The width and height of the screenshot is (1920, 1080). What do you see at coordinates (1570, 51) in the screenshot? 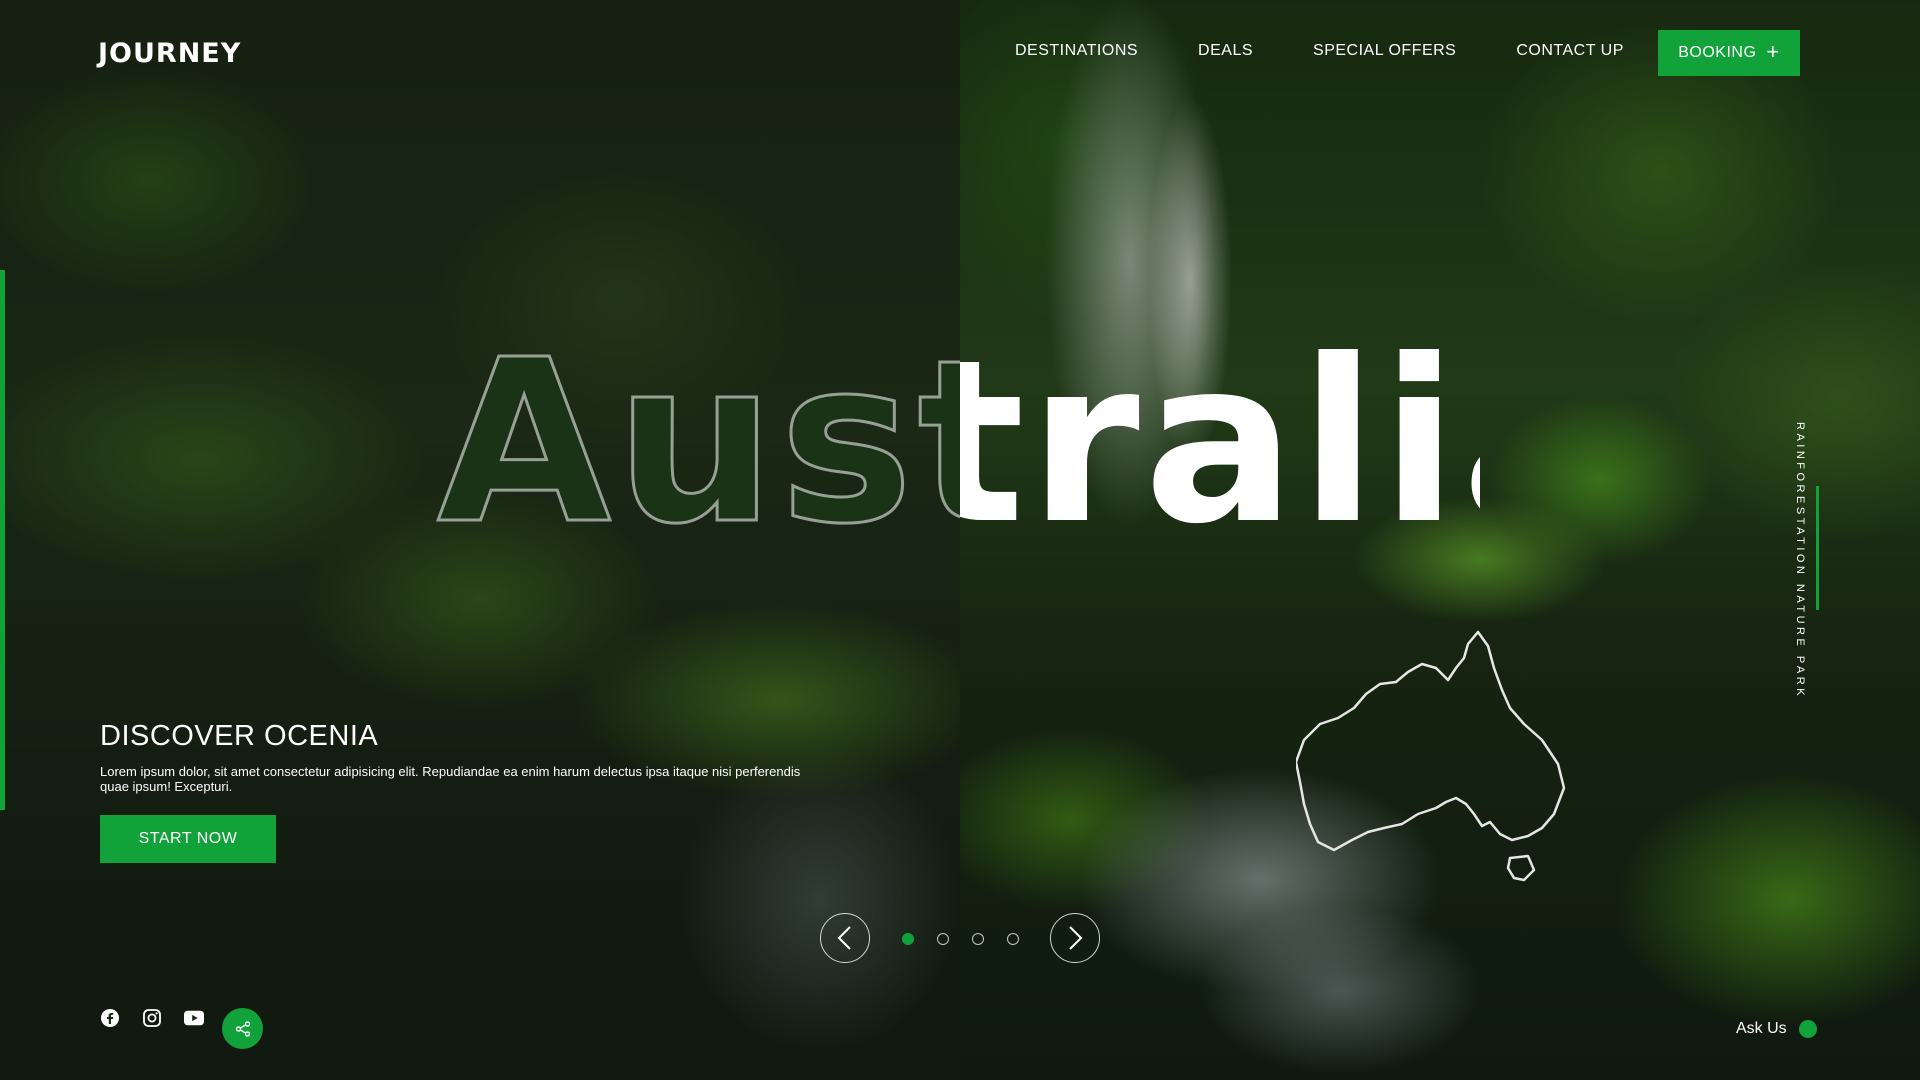
I see `nav-item-contact: CONTACT UP` at bounding box center [1570, 51].